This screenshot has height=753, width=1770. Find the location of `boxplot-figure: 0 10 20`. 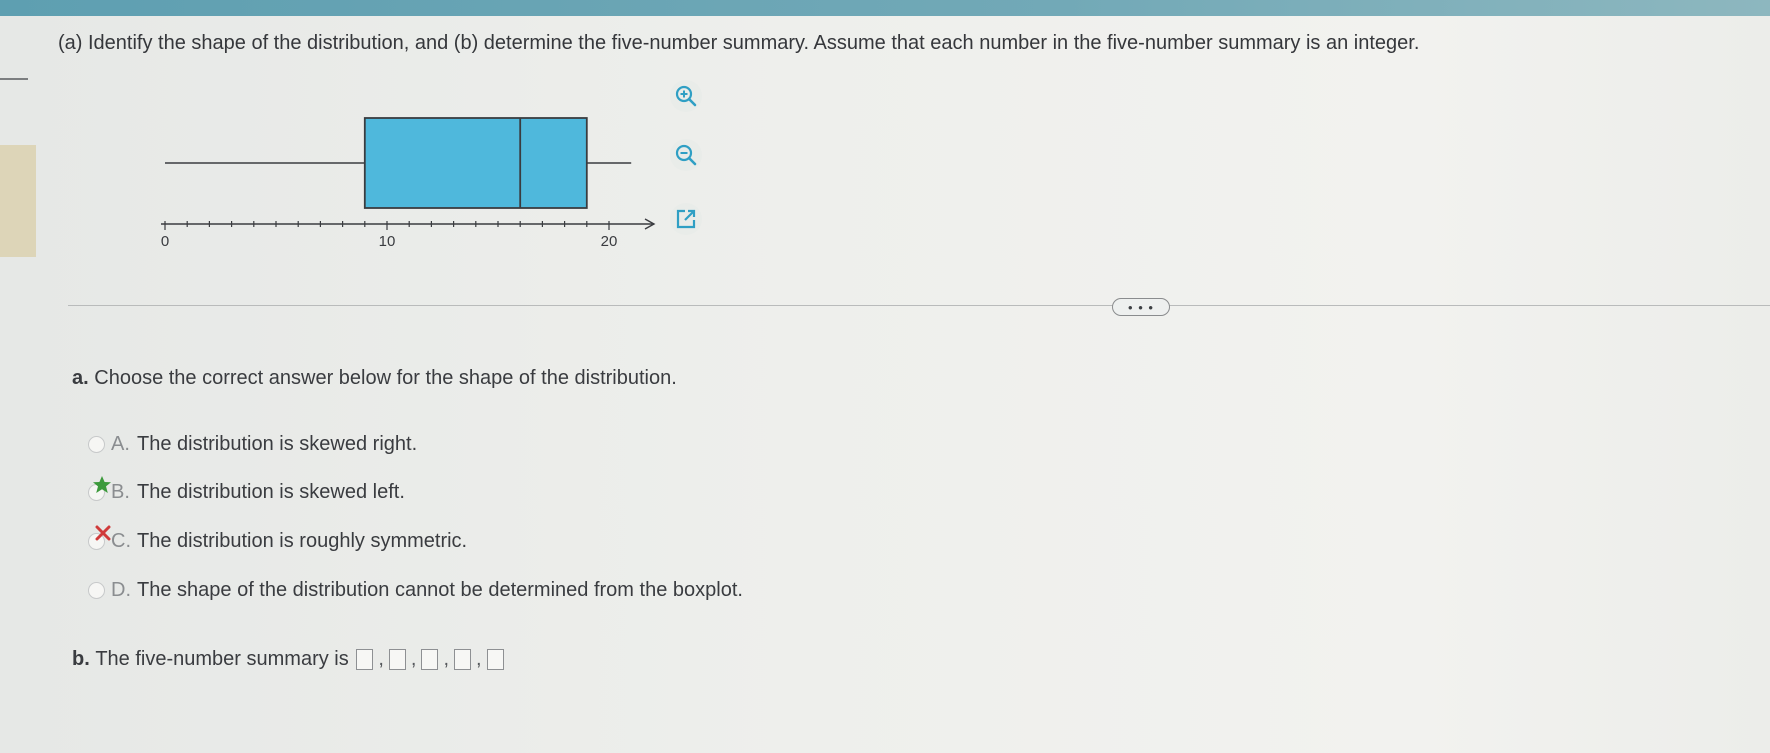

boxplot-figure: 0 10 20 is located at coordinates (400, 182).